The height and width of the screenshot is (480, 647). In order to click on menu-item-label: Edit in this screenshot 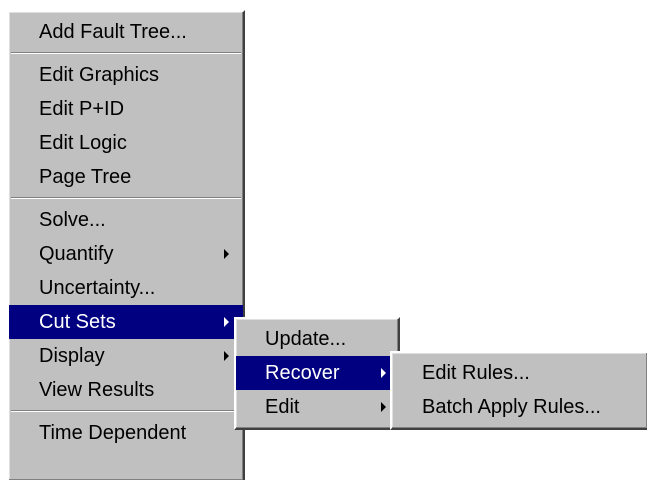, I will do `click(282, 407)`.